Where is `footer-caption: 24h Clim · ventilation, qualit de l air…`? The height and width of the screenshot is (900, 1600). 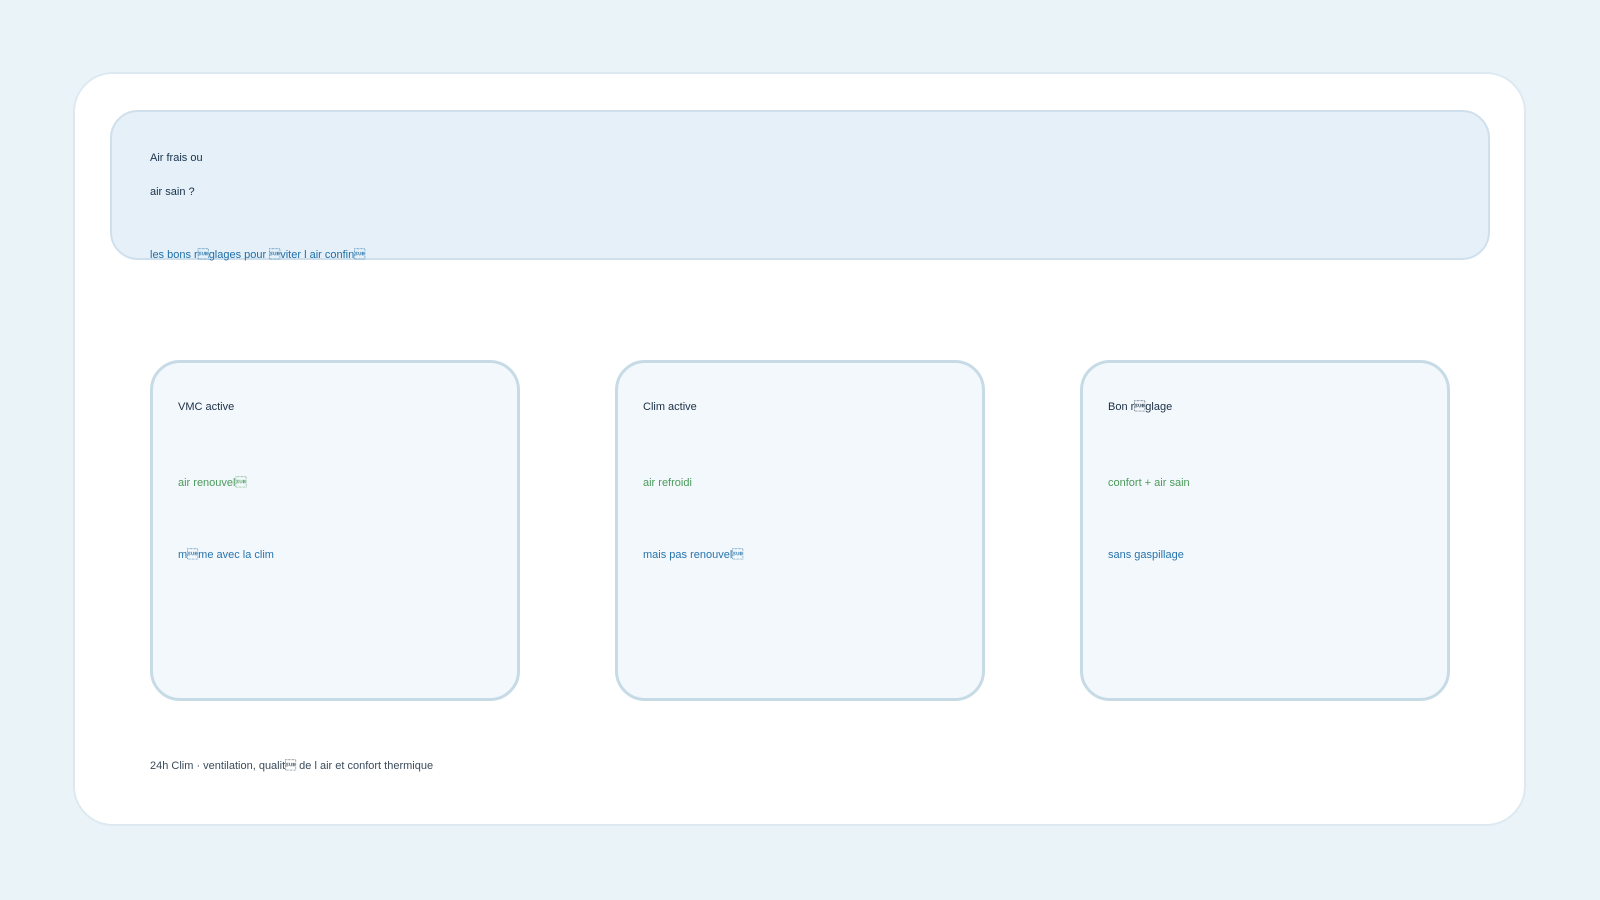 footer-caption: 24h Clim · ventilation, qualit de l air… is located at coordinates (292, 766).